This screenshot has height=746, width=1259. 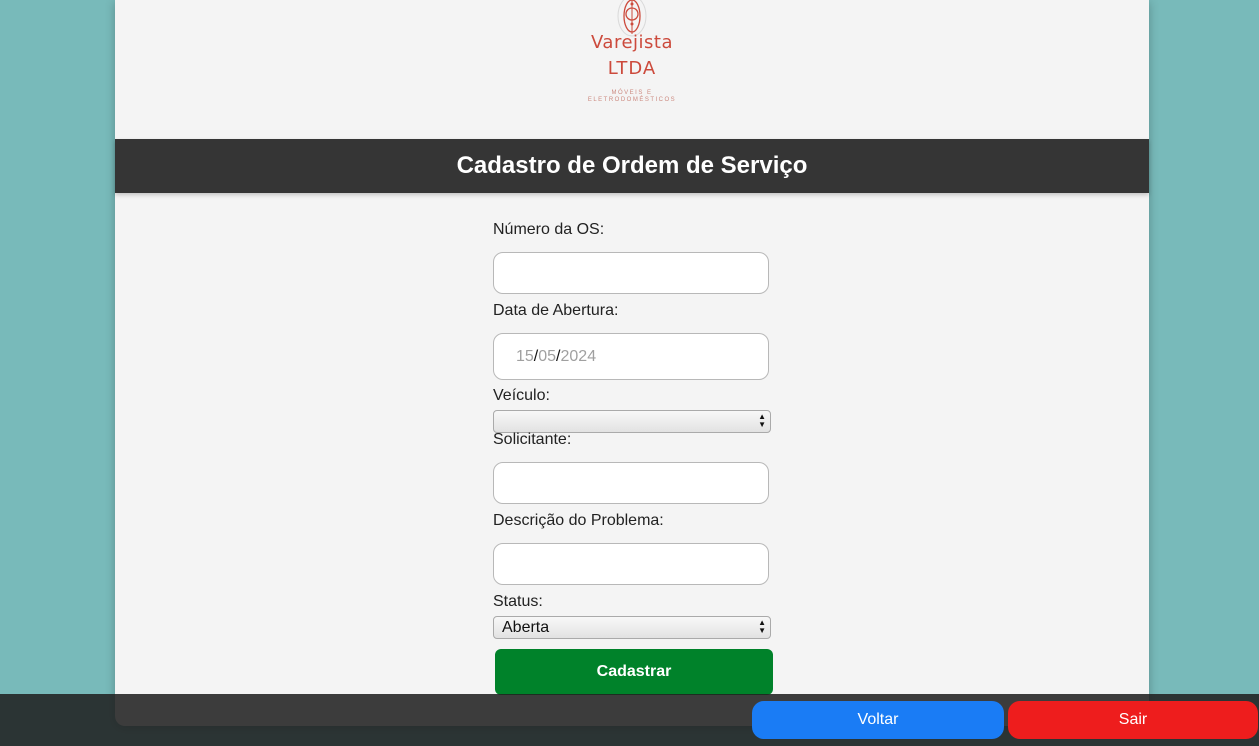 What do you see at coordinates (631, 483) in the screenshot?
I see `solicitante-input` at bounding box center [631, 483].